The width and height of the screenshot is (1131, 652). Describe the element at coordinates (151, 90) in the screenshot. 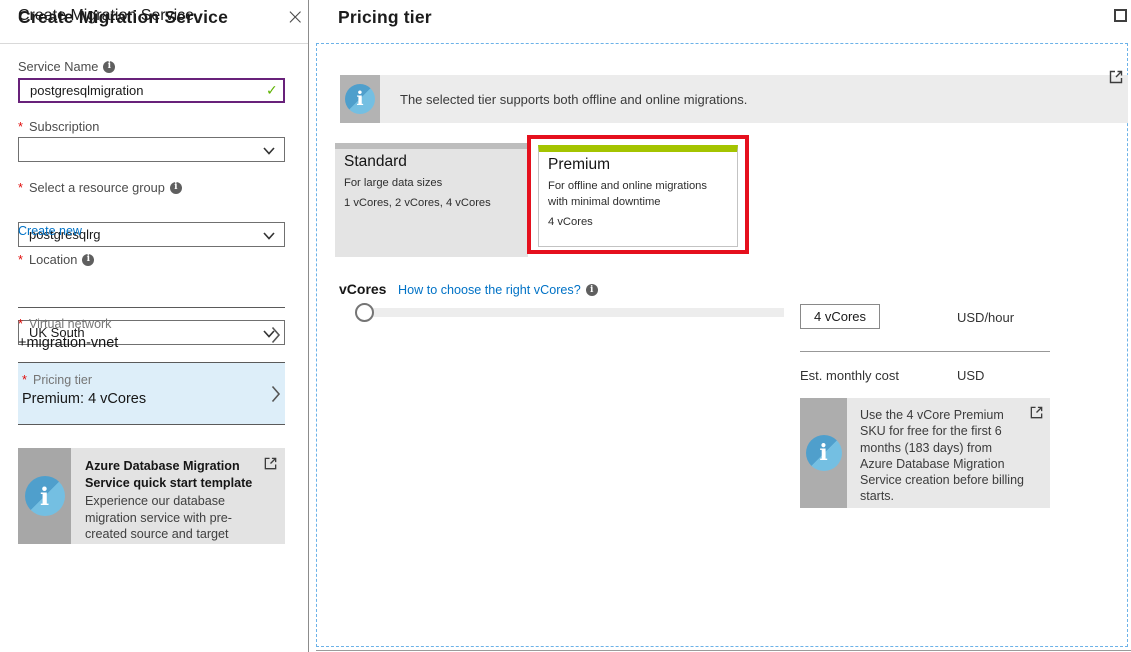

I see `service-name-input` at that location.